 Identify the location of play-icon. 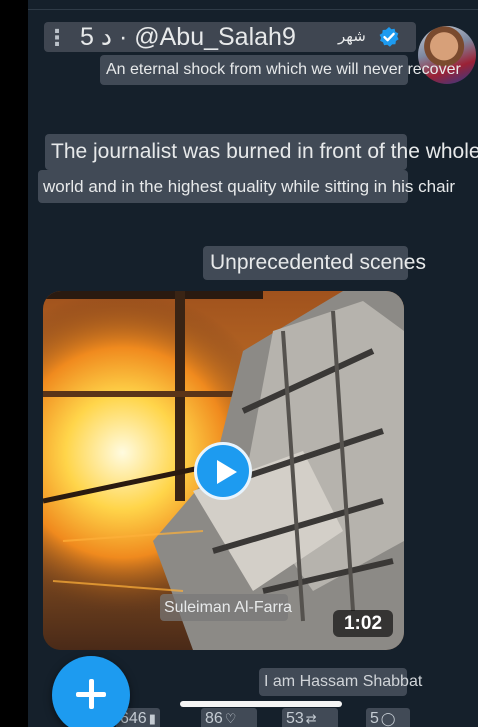
(227, 472).